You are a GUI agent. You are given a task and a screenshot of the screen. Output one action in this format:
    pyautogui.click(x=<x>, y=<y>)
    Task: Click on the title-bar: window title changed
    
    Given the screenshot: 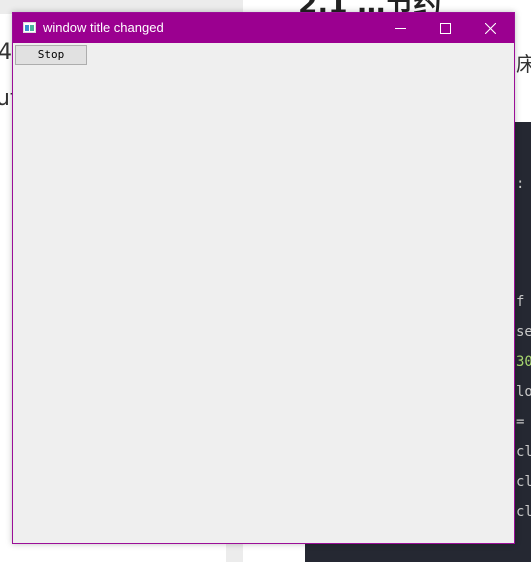 What is the action you would take?
    pyautogui.click(x=263, y=28)
    